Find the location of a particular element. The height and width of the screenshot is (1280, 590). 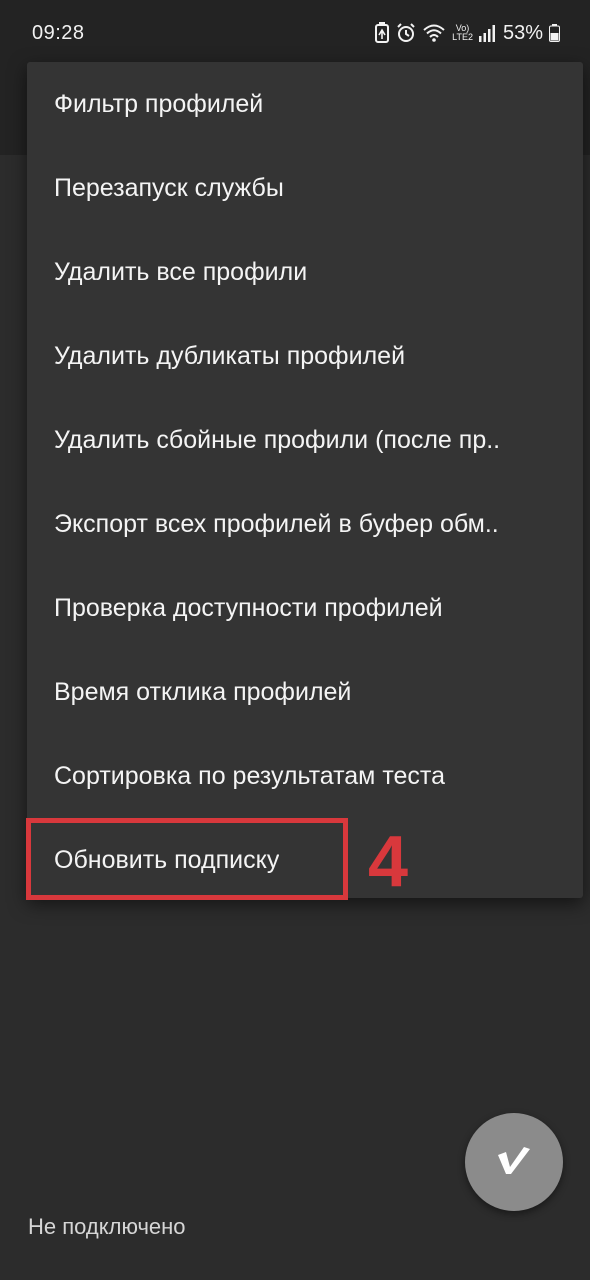

menu-item-label: Проверка доступности профилей is located at coordinates (248, 607).